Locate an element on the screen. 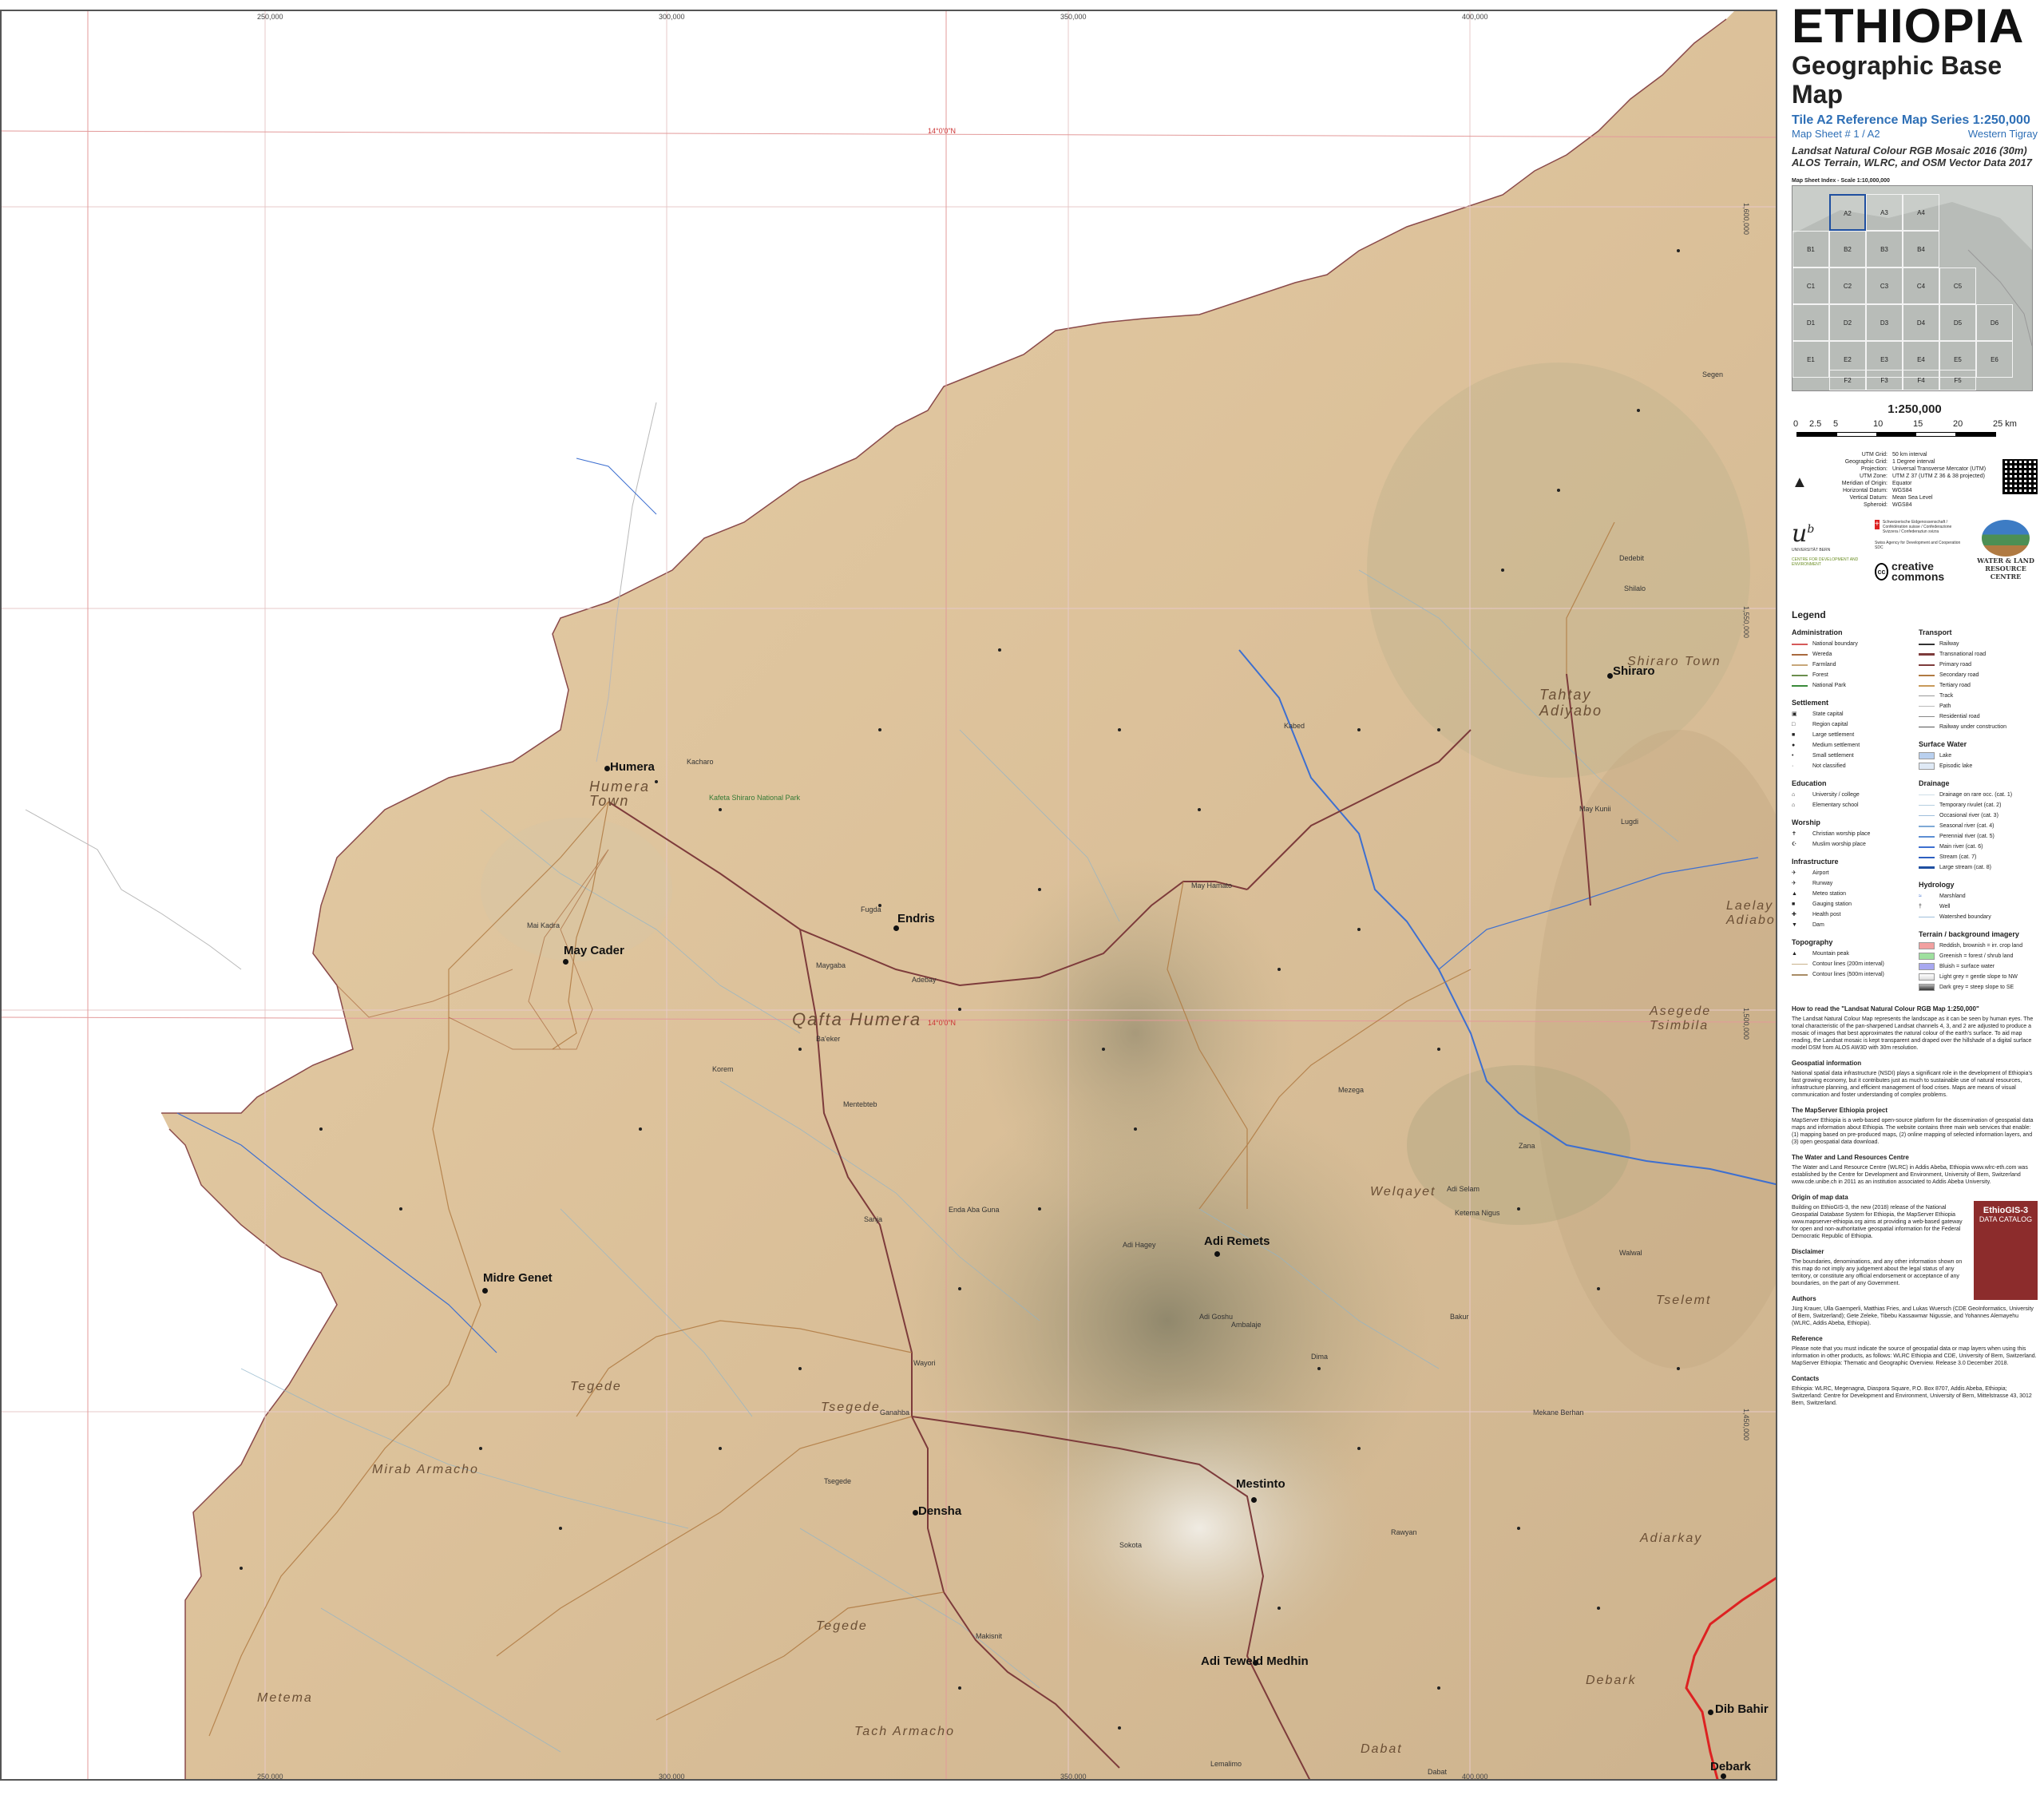 The image size is (2044, 1795). place-adi-teweld-medhin: Adi Teweld Medhin is located at coordinates (1255, 1661).